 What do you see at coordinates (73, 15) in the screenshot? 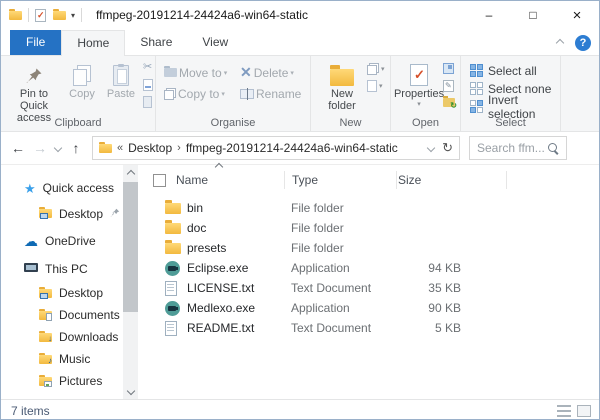
I see `qat-customize-caret-icon: ▾` at bounding box center [73, 15].